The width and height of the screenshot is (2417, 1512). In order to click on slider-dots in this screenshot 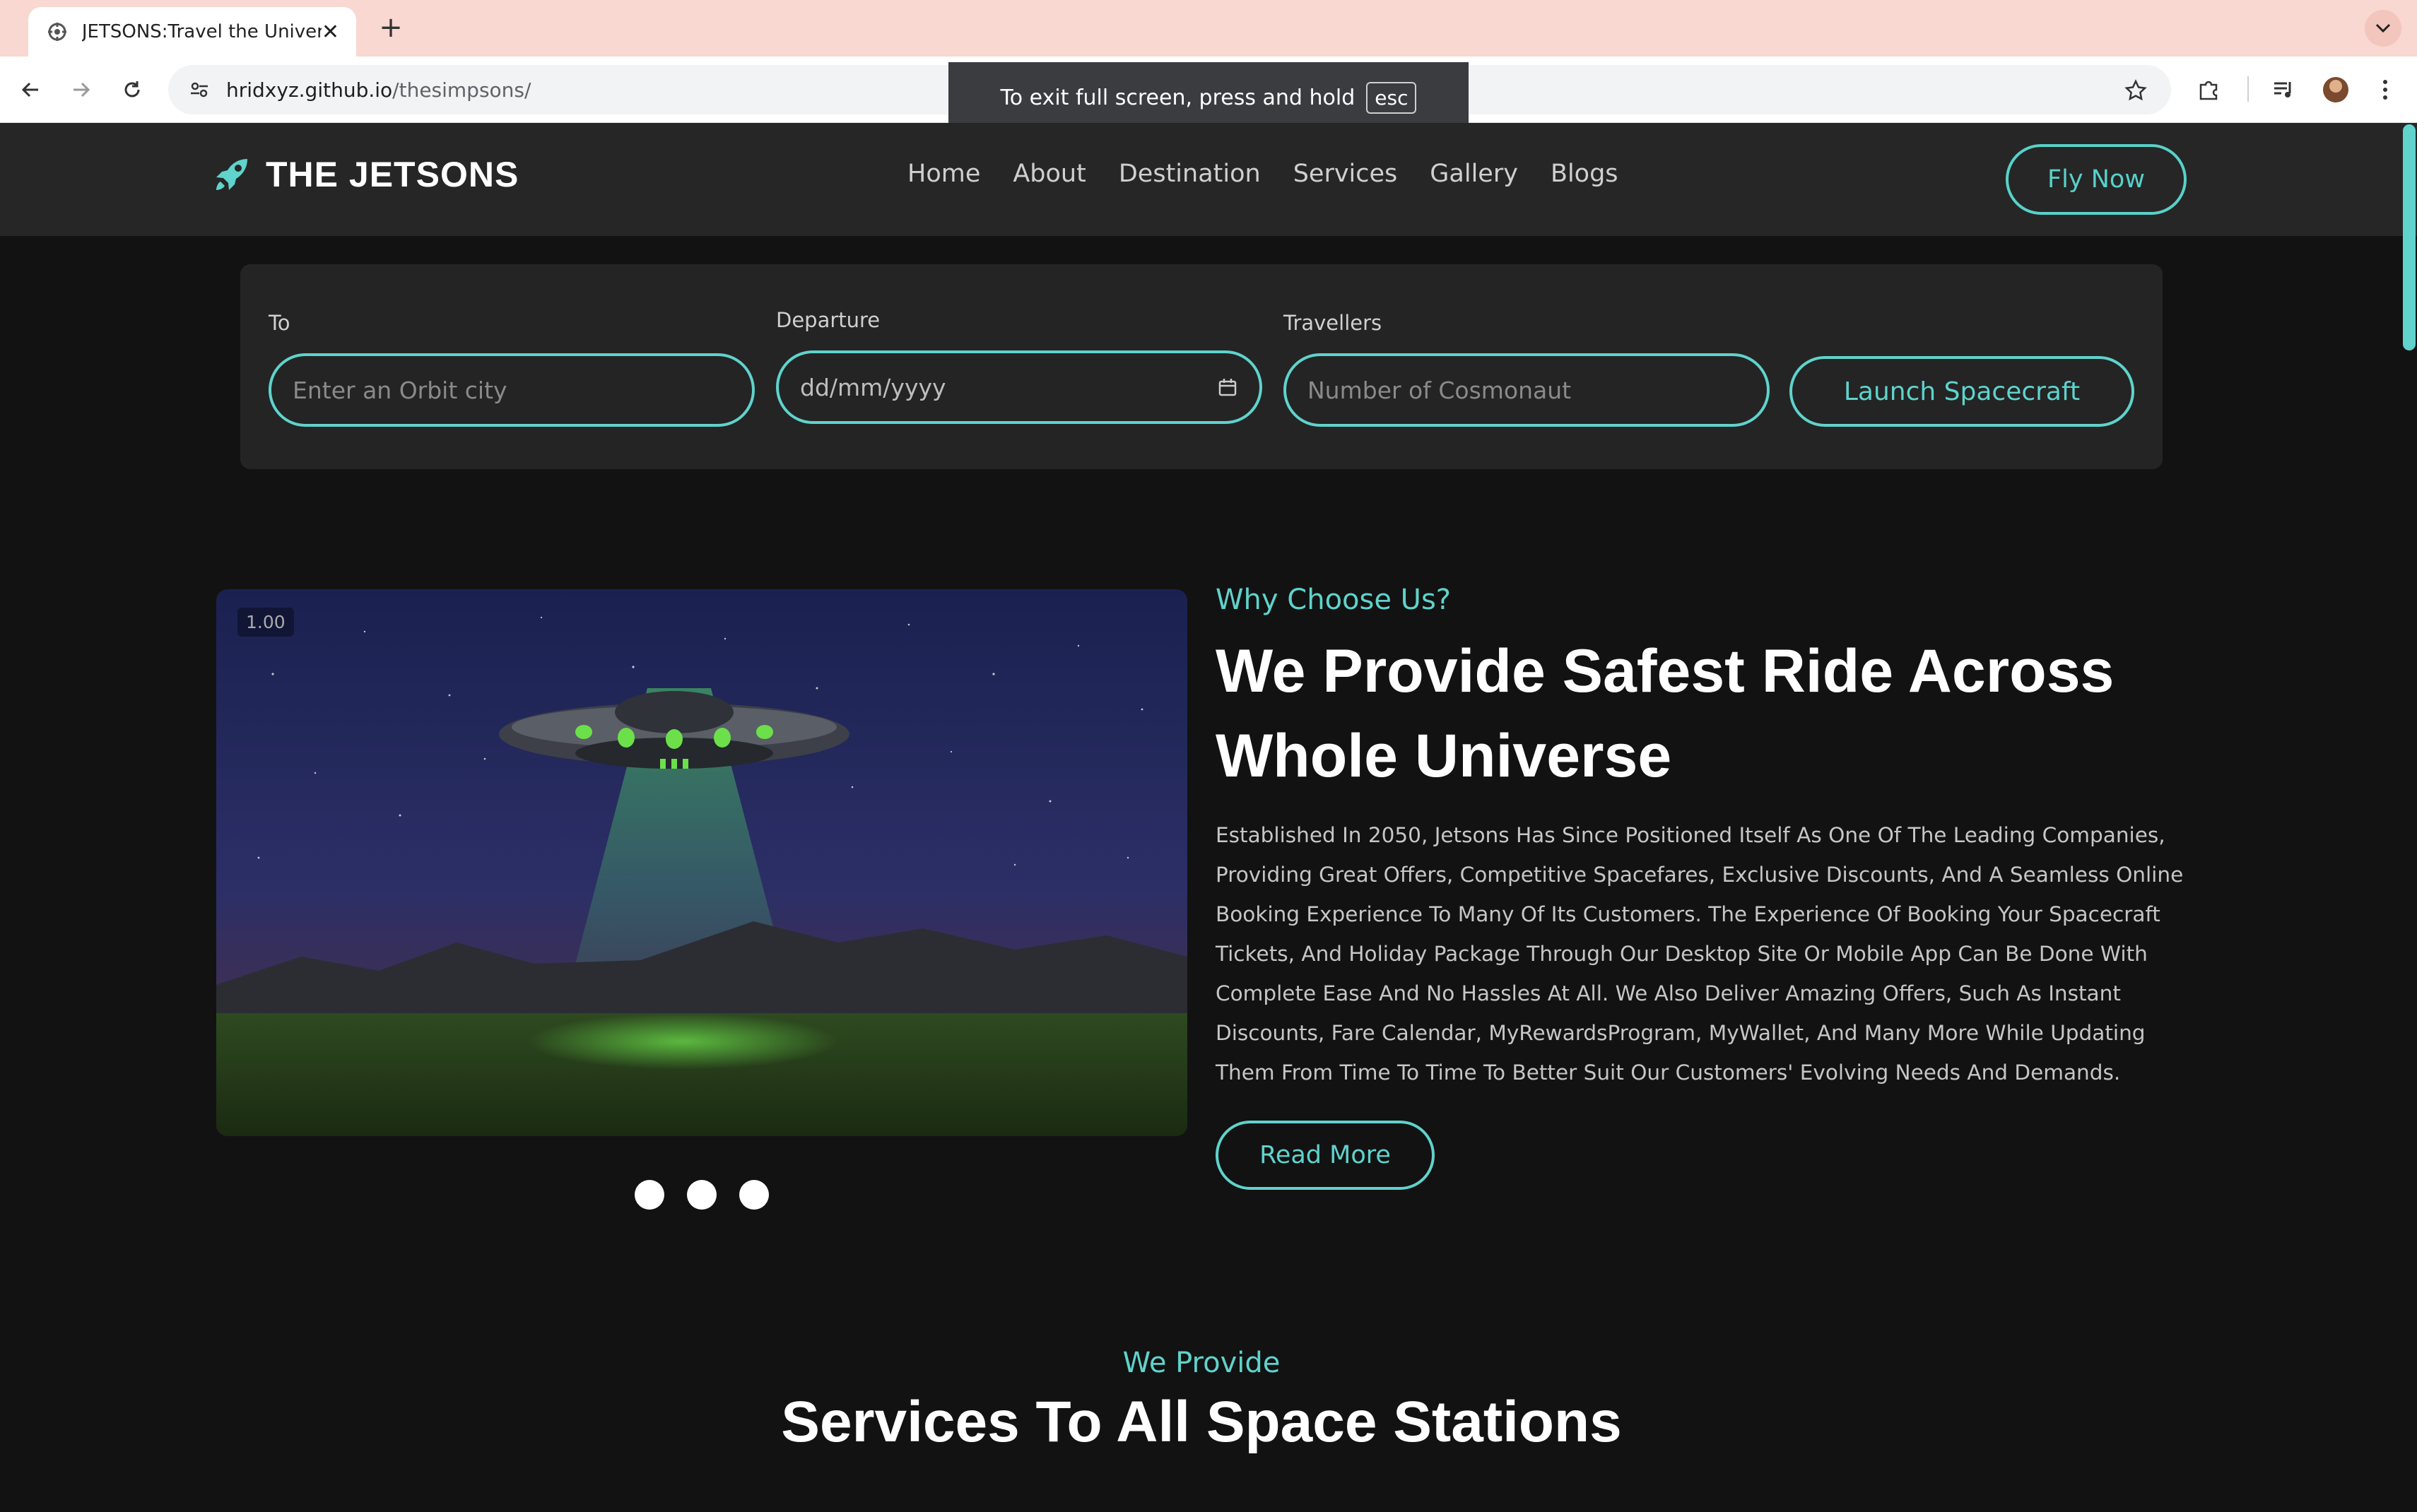, I will do `click(702, 1195)`.